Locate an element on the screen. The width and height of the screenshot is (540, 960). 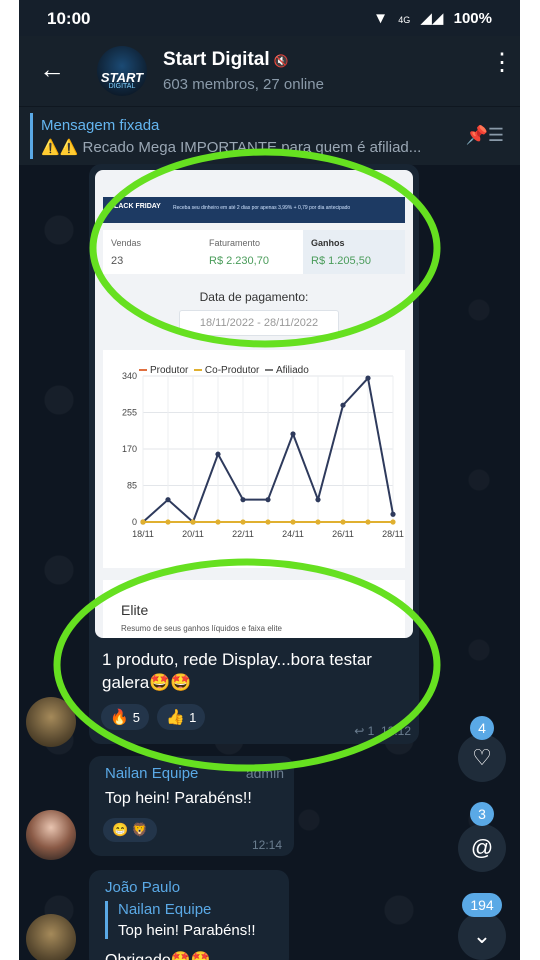
message-meta: ↩ 1 12:12 is located at coordinates (382, 731).